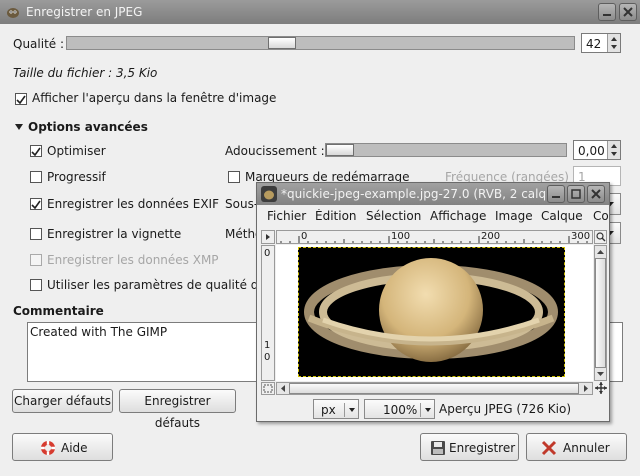  What do you see at coordinates (177, 409) in the screenshot?
I see `save-defaults-button: Enregistrer défauts` at bounding box center [177, 409].